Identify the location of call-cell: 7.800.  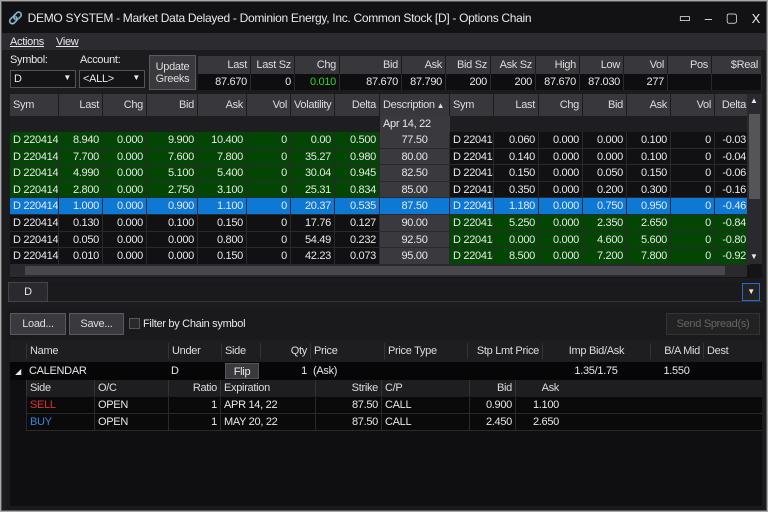
(222, 157).